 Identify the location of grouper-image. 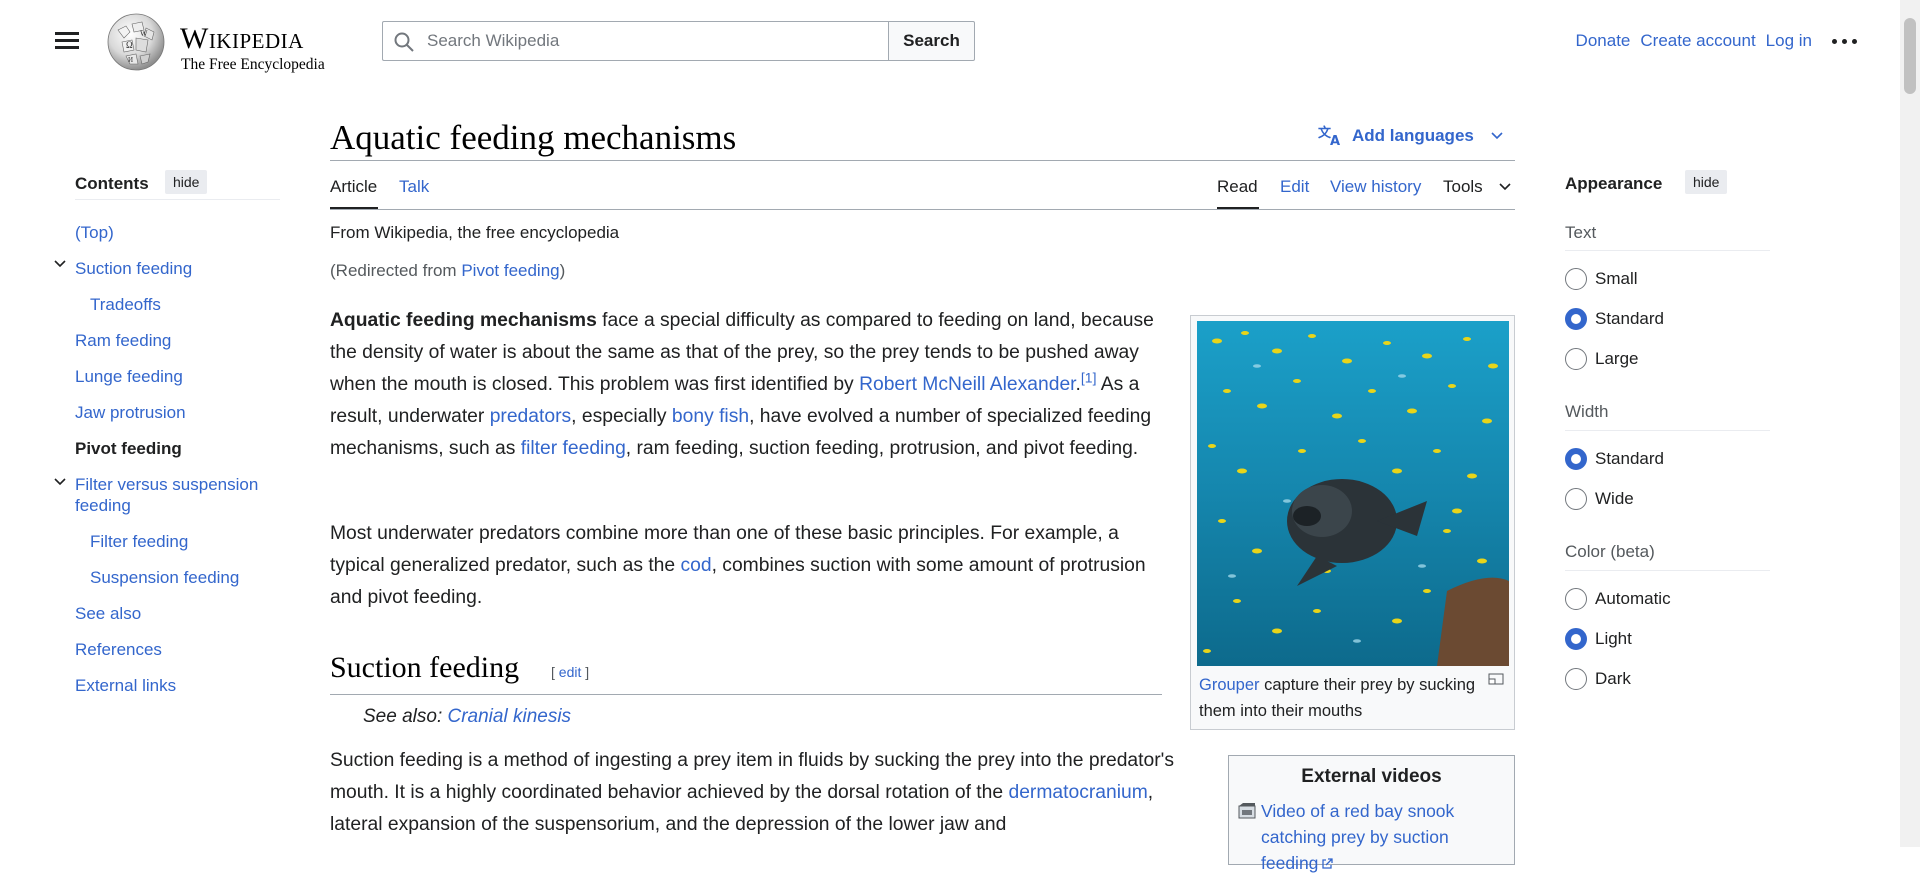
(1353, 493).